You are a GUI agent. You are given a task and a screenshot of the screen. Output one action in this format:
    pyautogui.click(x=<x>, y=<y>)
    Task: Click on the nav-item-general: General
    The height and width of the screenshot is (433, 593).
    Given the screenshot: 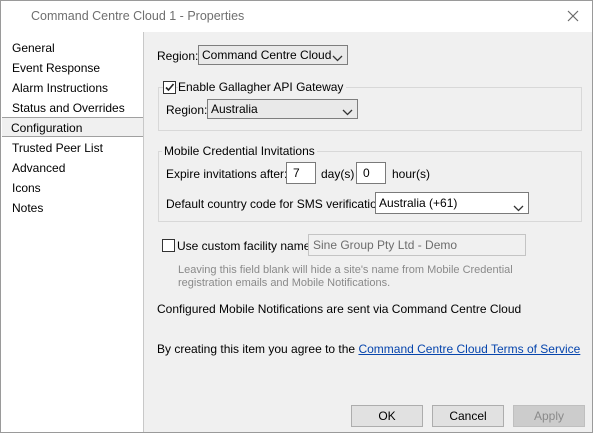 What is the action you would take?
    pyautogui.click(x=33, y=48)
    